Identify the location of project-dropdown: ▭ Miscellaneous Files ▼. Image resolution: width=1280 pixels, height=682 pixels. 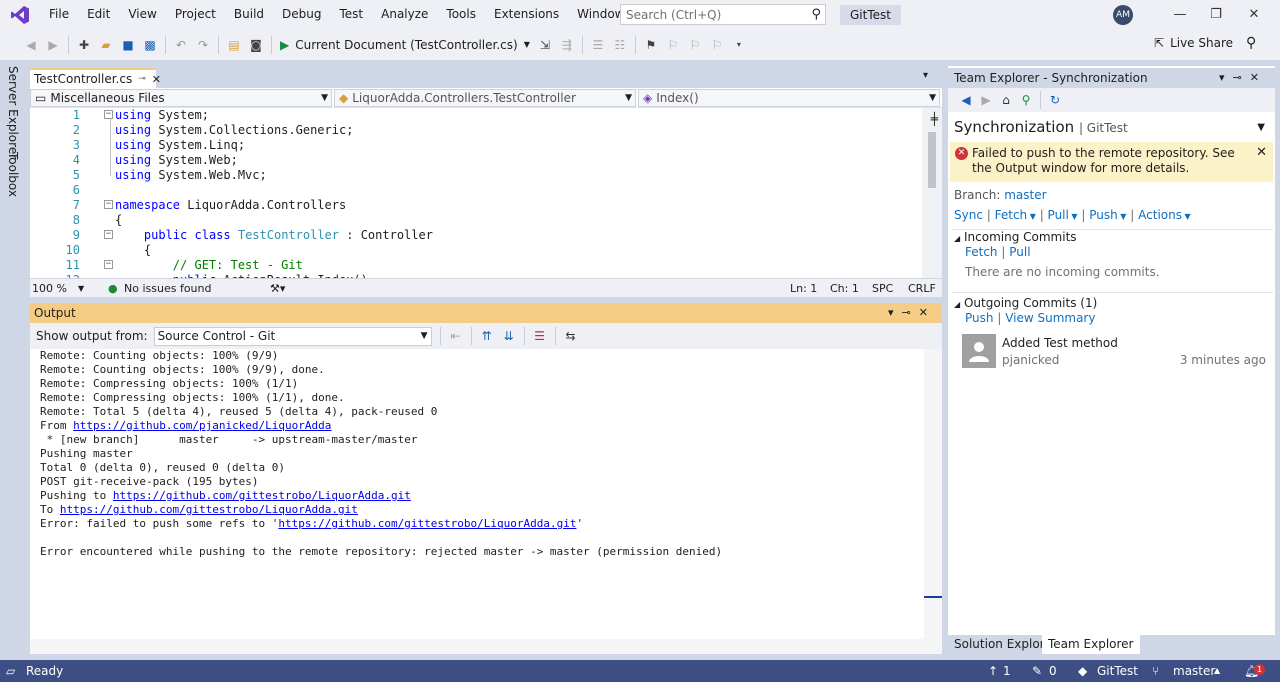
(181, 98).